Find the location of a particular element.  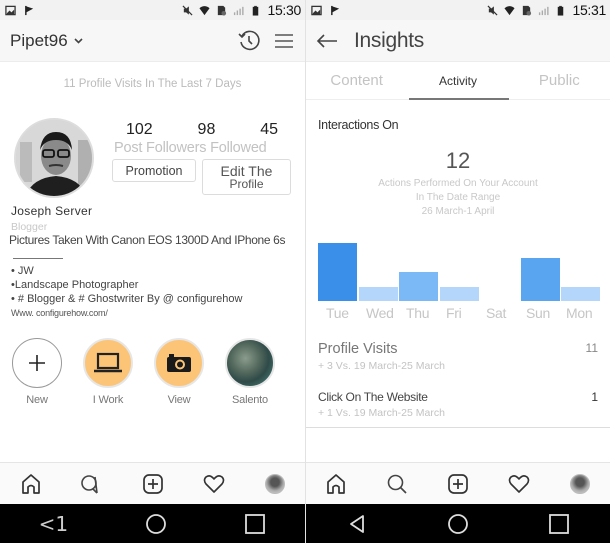

metric-value: 1 is located at coordinates (594, 397).